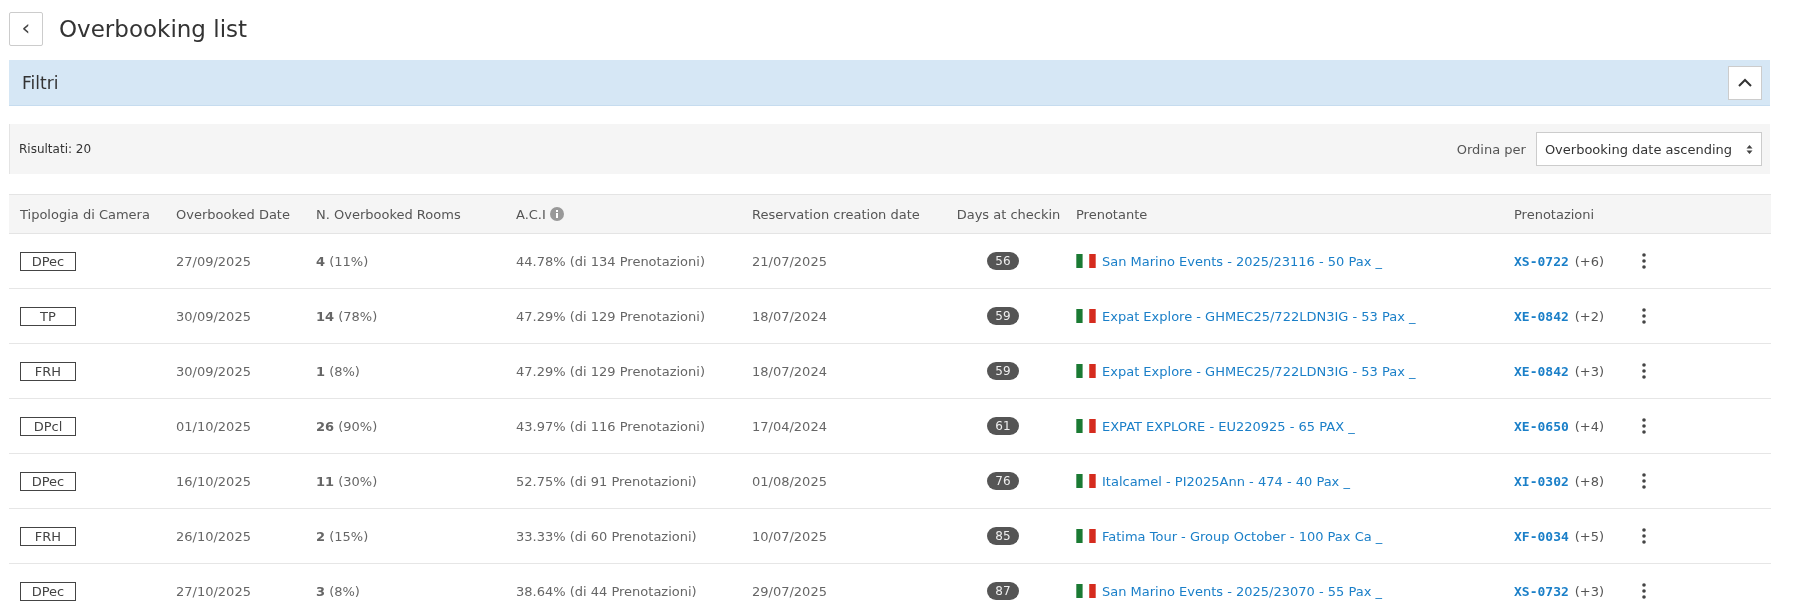  I want to click on booker-link: San Marino Events - 2025/23116 - 50 Pax _, so click(1242, 261).